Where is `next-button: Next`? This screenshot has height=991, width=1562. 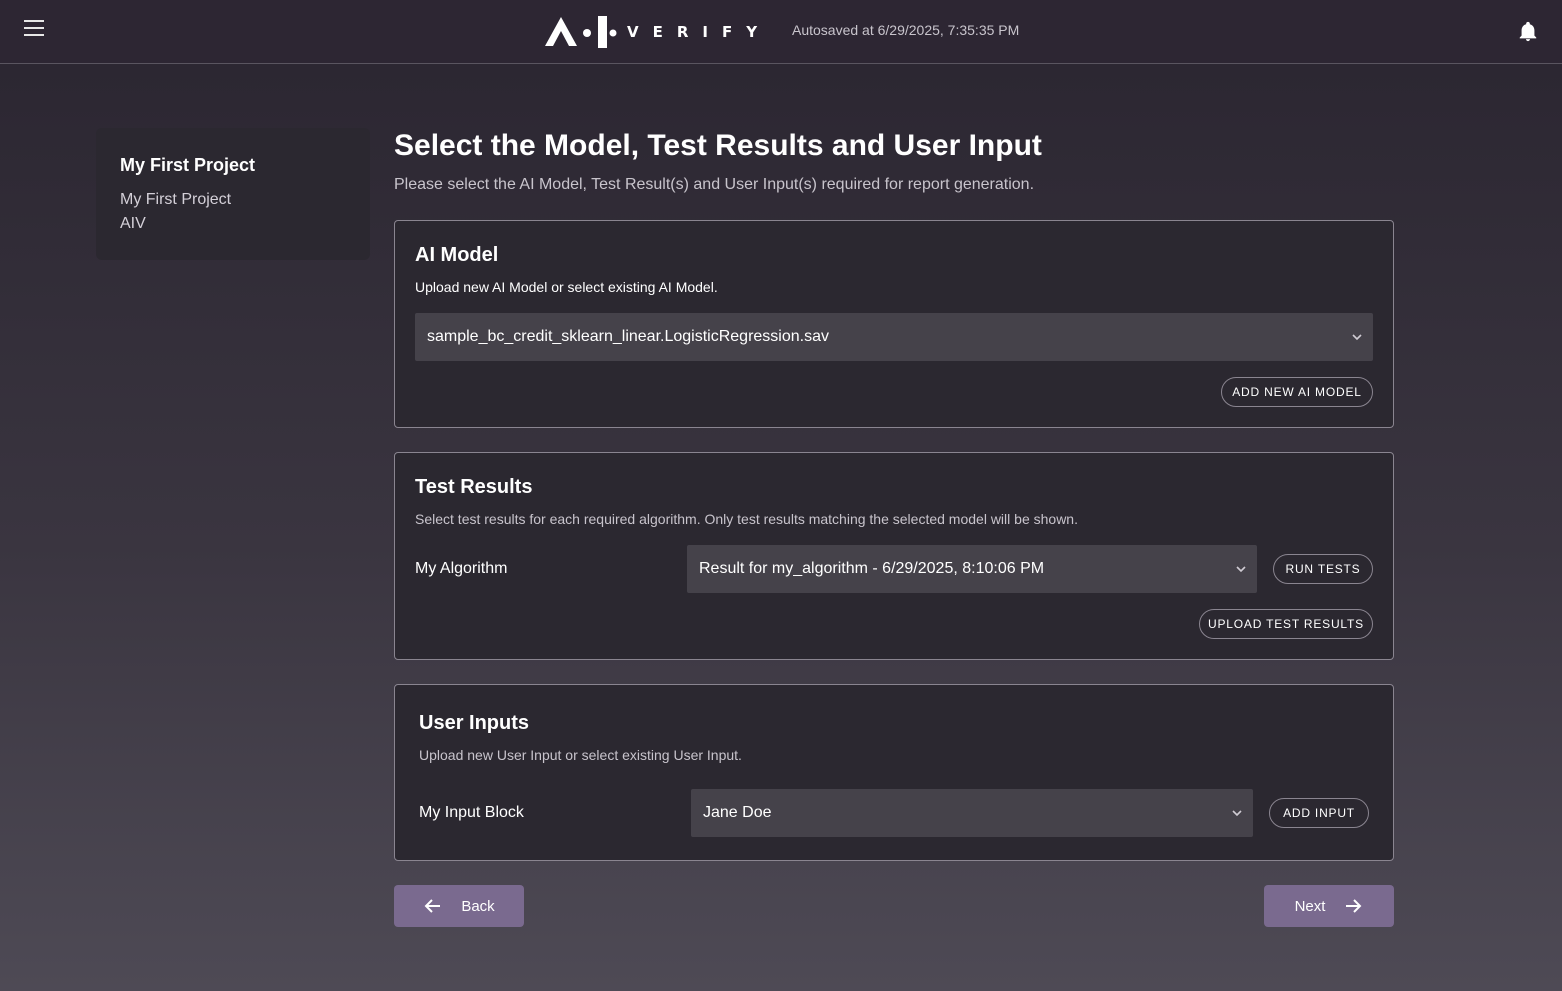 next-button: Next is located at coordinates (1329, 906).